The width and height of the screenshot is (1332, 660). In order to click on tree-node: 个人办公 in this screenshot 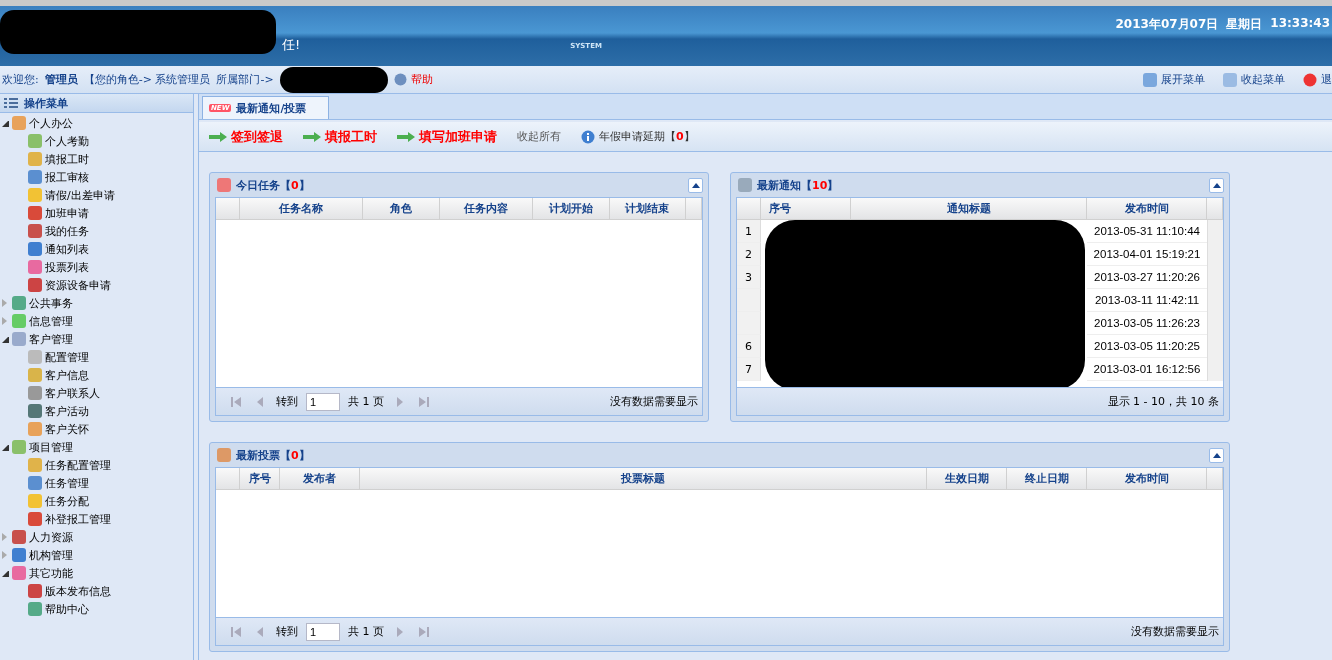, I will do `click(97, 123)`.